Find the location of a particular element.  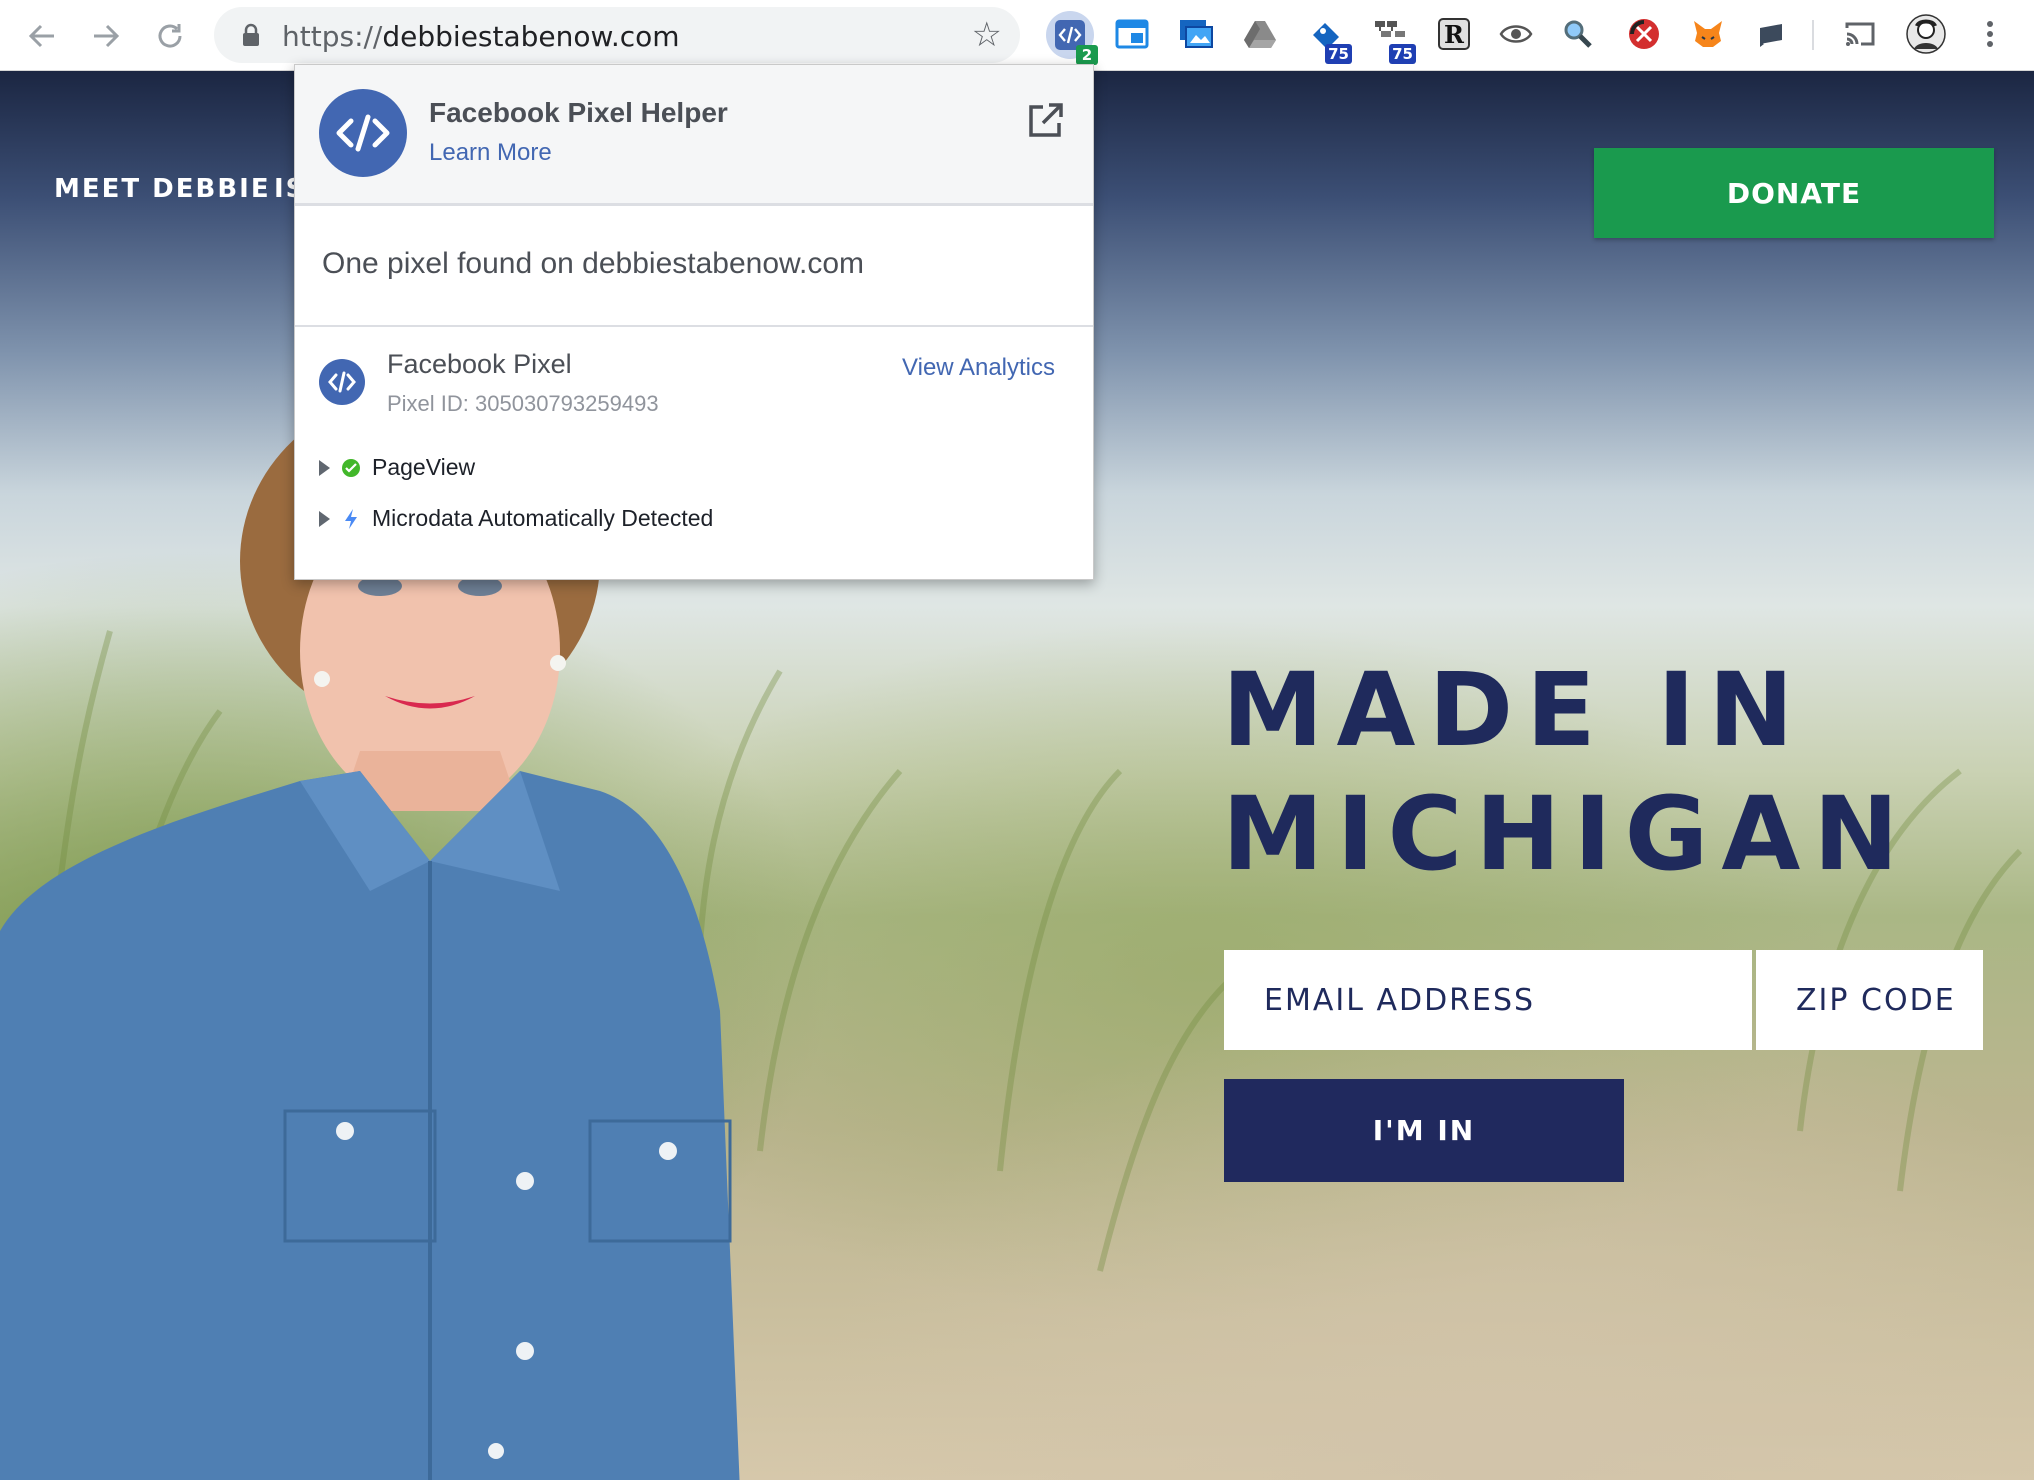

cast-button is located at coordinates (1860, 34).